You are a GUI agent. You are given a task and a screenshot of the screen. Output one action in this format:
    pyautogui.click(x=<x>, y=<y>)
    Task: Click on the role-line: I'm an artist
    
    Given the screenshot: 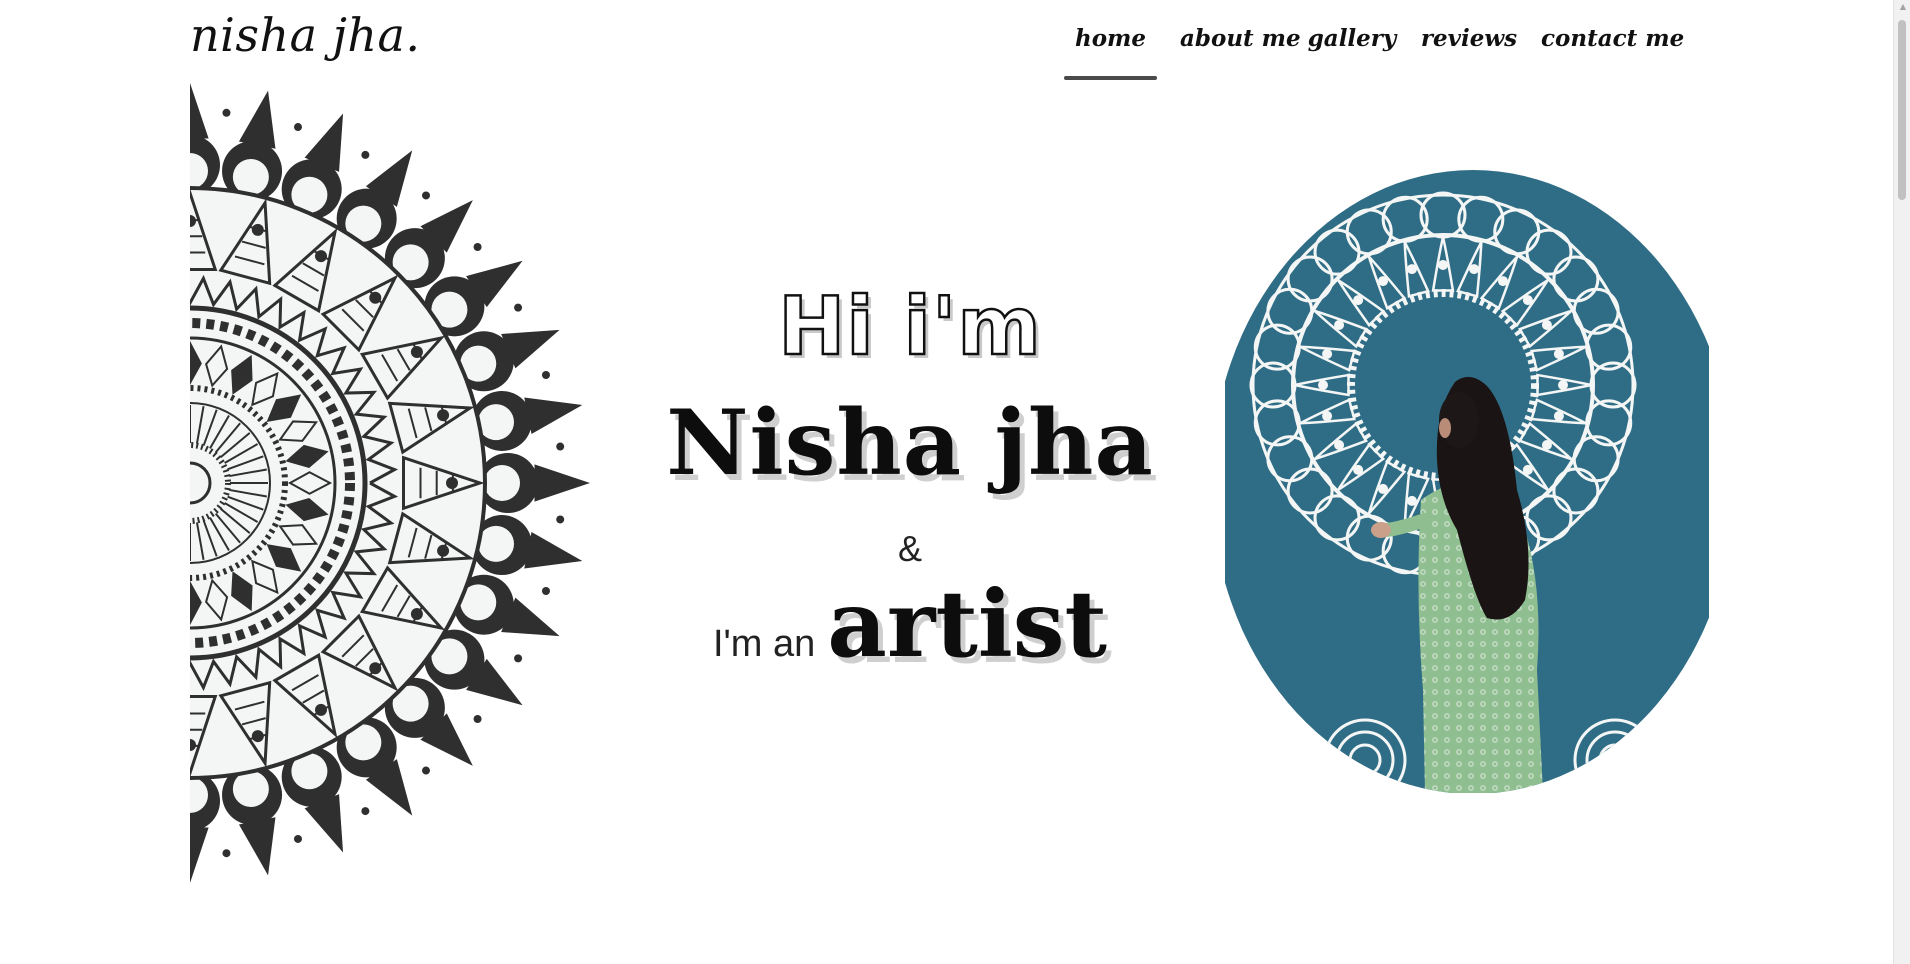 What is the action you would take?
    pyautogui.click(x=910, y=624)
    